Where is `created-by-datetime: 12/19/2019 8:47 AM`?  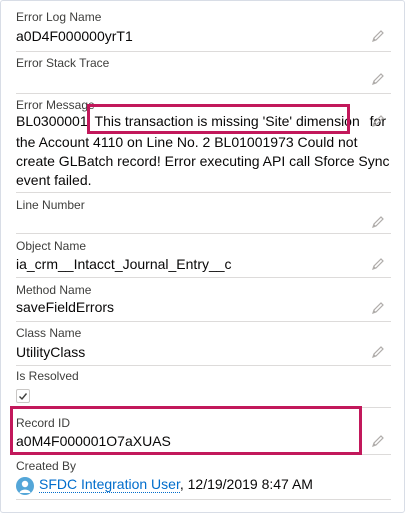
created-by-datetime: 12/19/2019 8:47 AM is located at coordinates (250, 484).